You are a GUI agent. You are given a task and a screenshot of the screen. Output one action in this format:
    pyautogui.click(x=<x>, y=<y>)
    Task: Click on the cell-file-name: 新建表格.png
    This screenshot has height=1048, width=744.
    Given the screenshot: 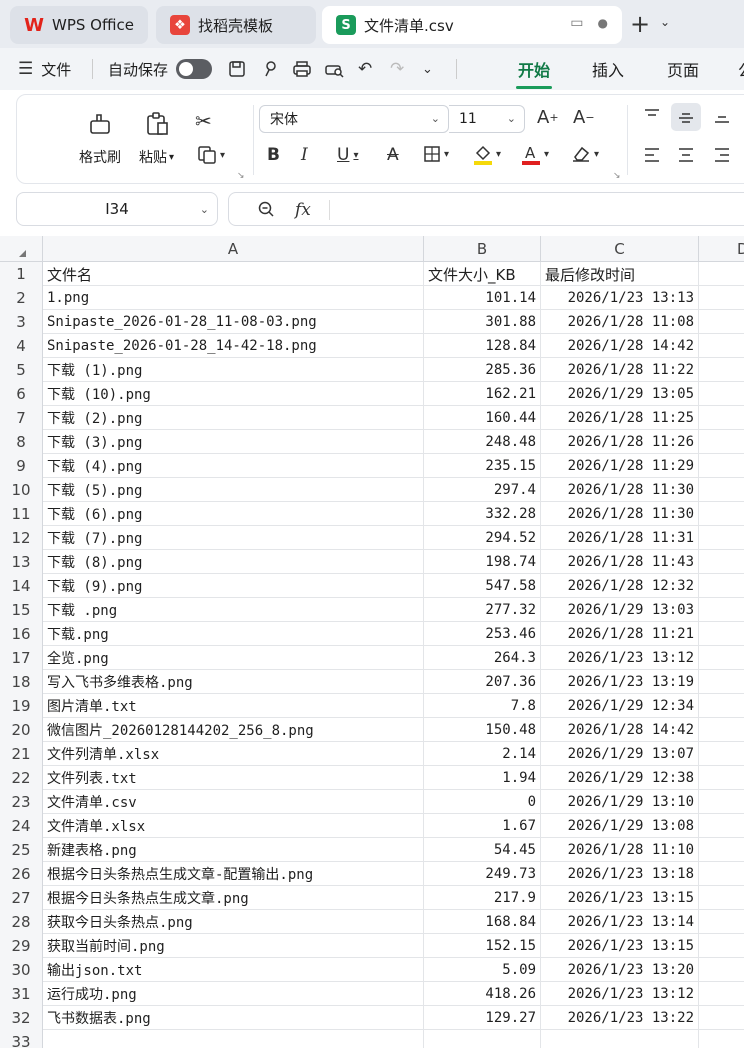 What is the action you would take?
    pyautogui.click(x=233, y=850)
    